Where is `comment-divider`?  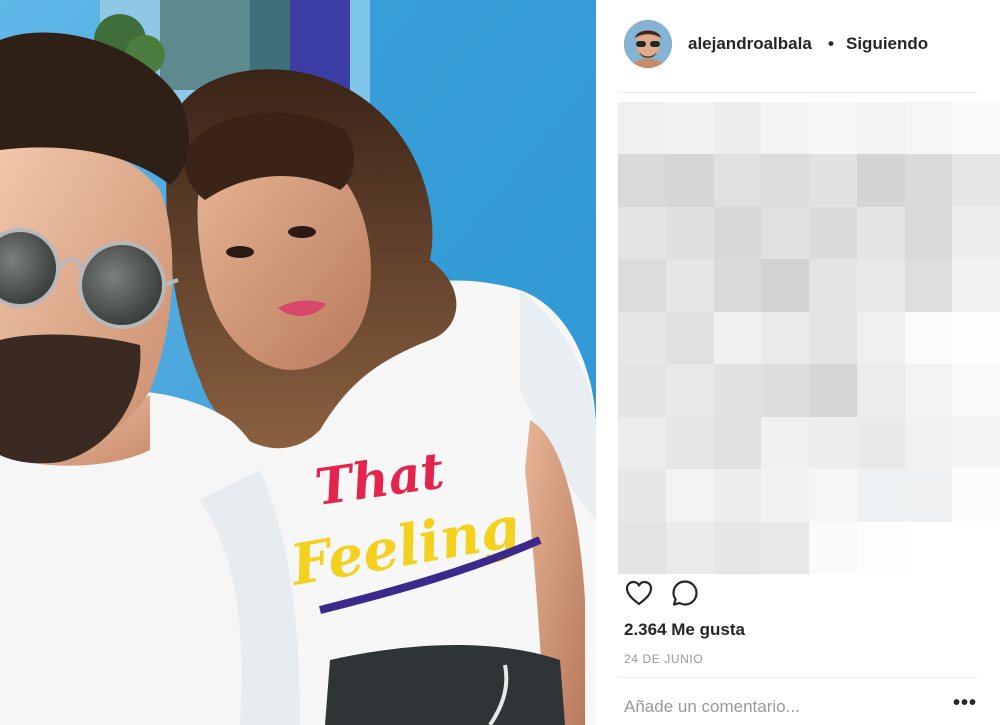 comment-divider is located at coordinates (798, 677).